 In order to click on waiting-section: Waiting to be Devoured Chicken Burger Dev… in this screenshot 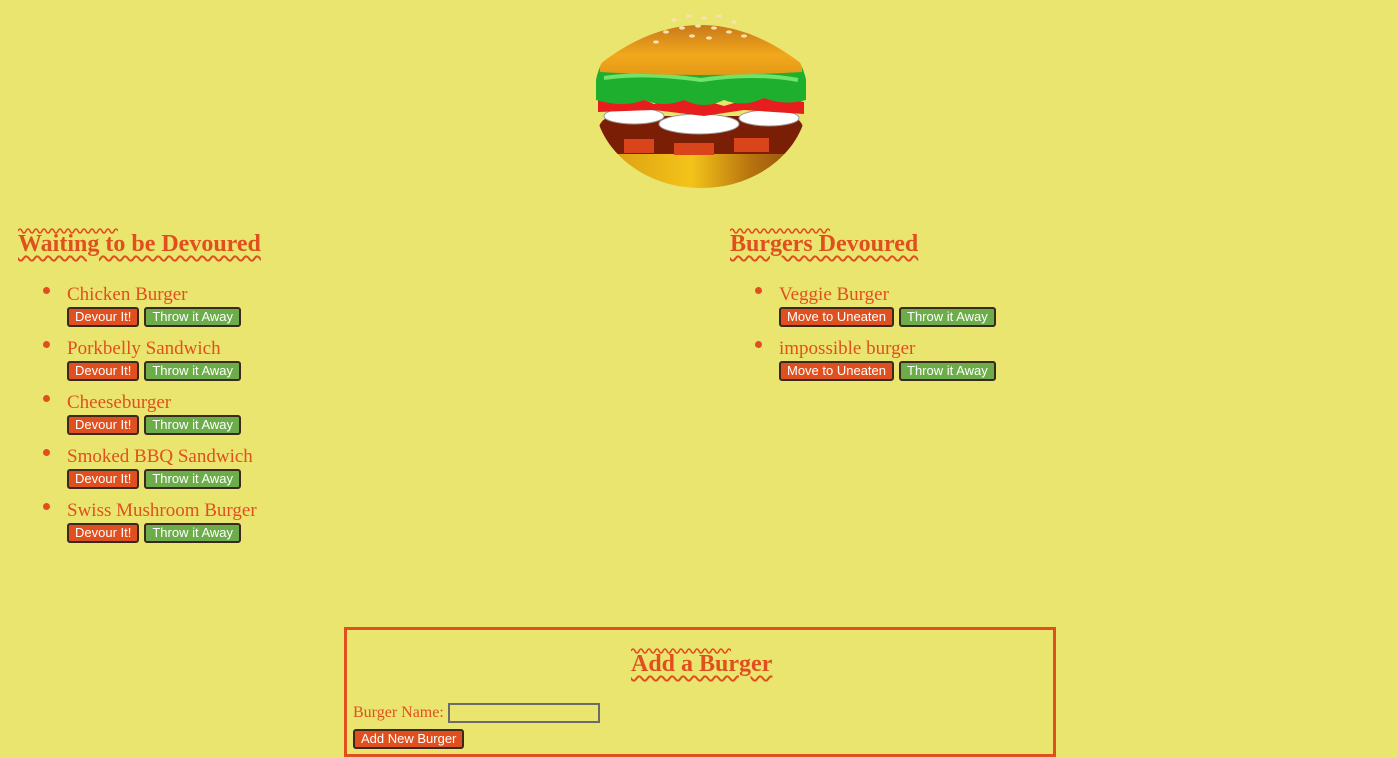, I will do `click(139, 384)`.